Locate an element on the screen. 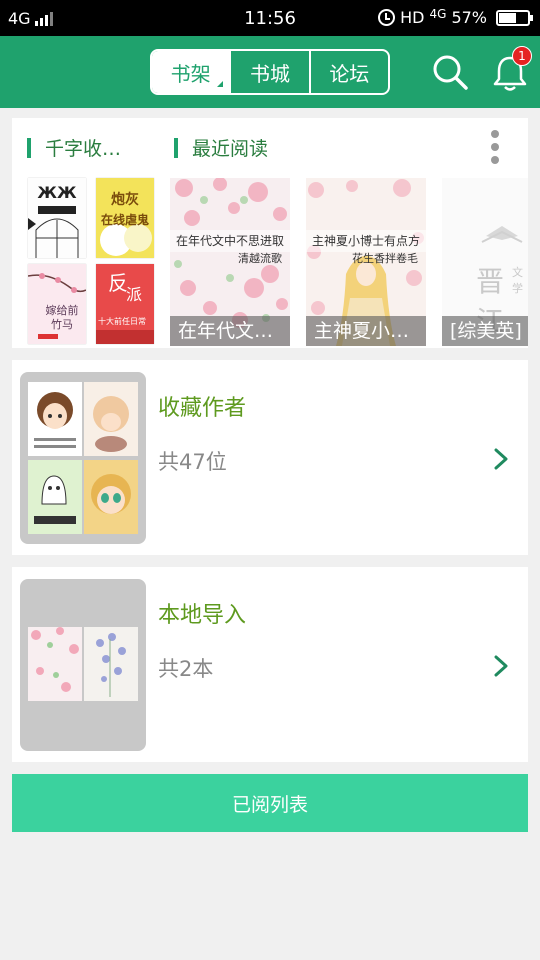 This screenshot has width=540, height=960. cover-title: 主神夏小博士有点方 is located at coordinates (366, 241).